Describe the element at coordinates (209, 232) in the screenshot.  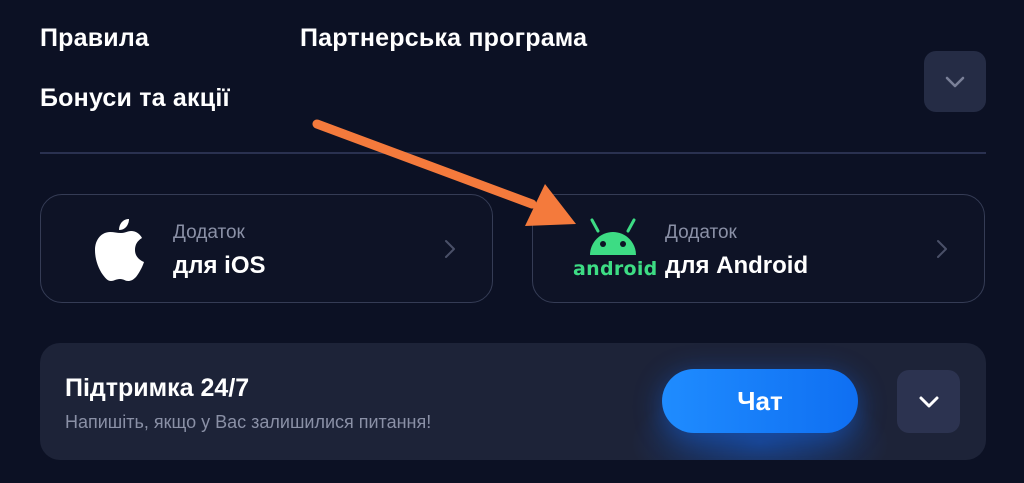
I see `ios-card-subtitle: Додаток` at that location.